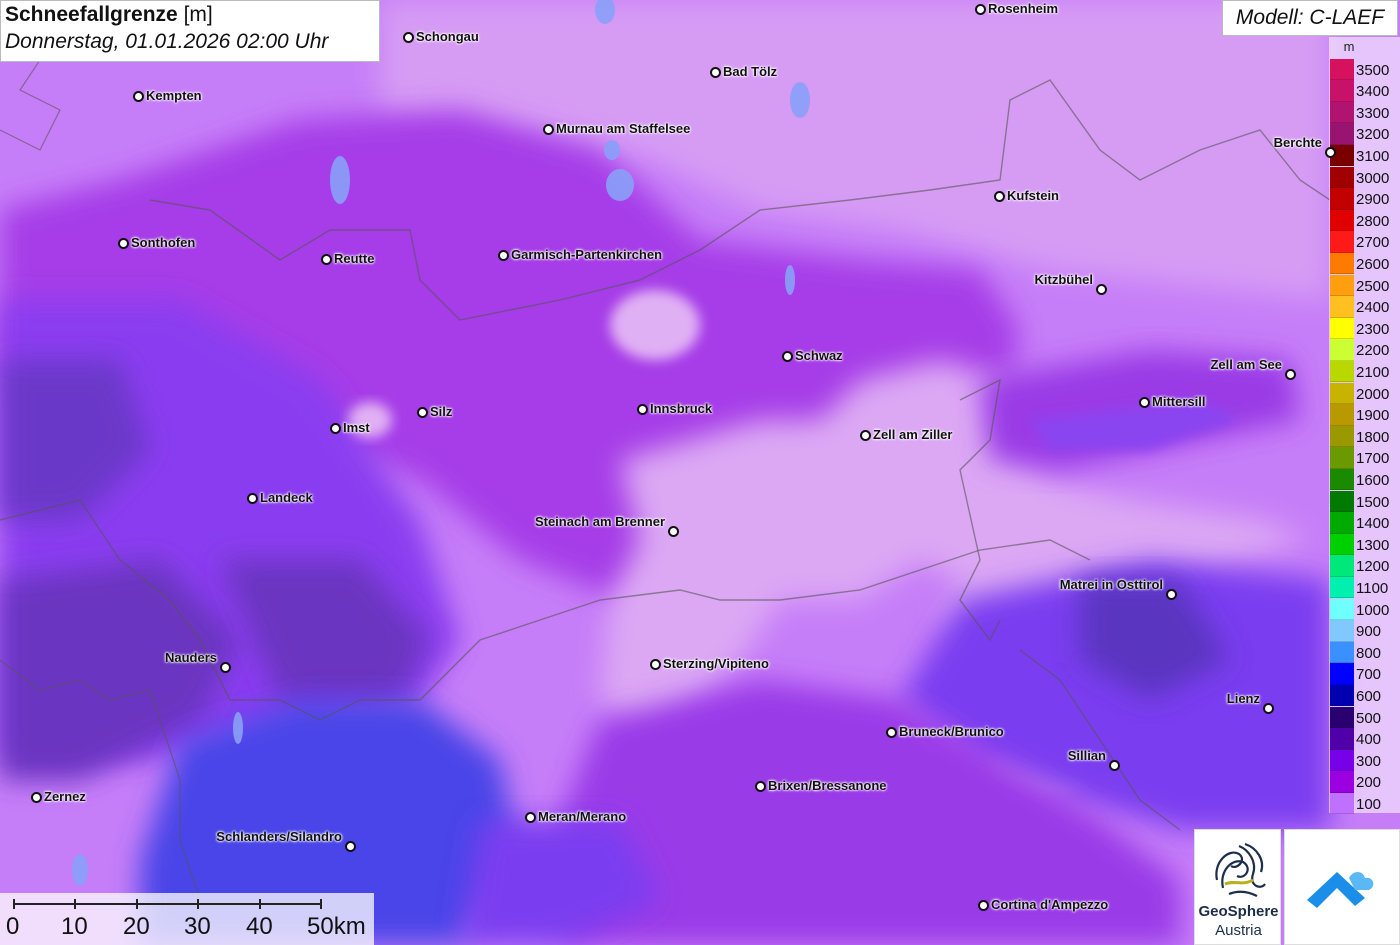 This screenshot has width=1400, height=945. What do you see at coordinates (1364, 587) in the screenshot?
I see `legend-row-1100: 1100` at bounding box center [1364, 587].